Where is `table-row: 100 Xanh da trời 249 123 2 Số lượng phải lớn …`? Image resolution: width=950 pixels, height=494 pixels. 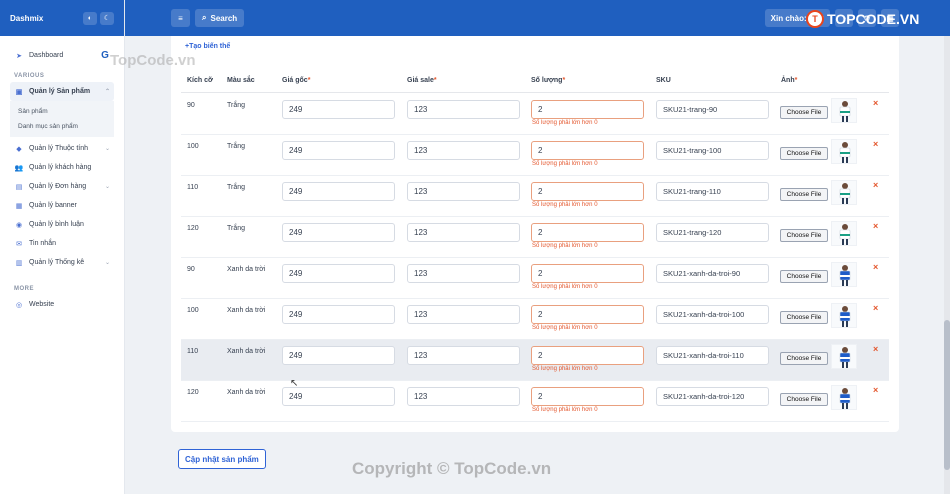
table-row: 100 Xanh da trời 249 123 2 Số lượng phải lớn … is located at coordinates (535, 319).